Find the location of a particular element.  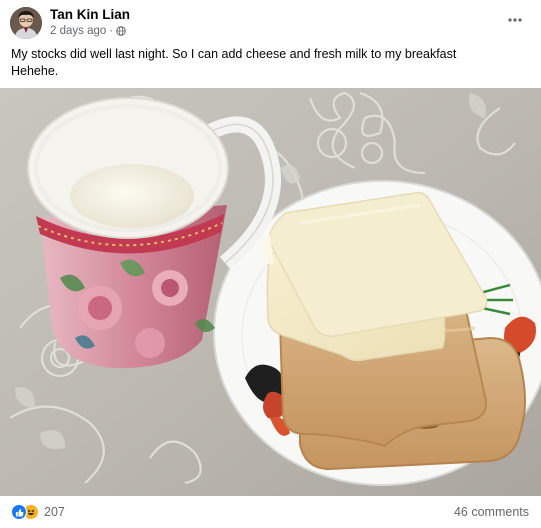

post-meta: 2 days ago · is located at coordinates (88, 31).